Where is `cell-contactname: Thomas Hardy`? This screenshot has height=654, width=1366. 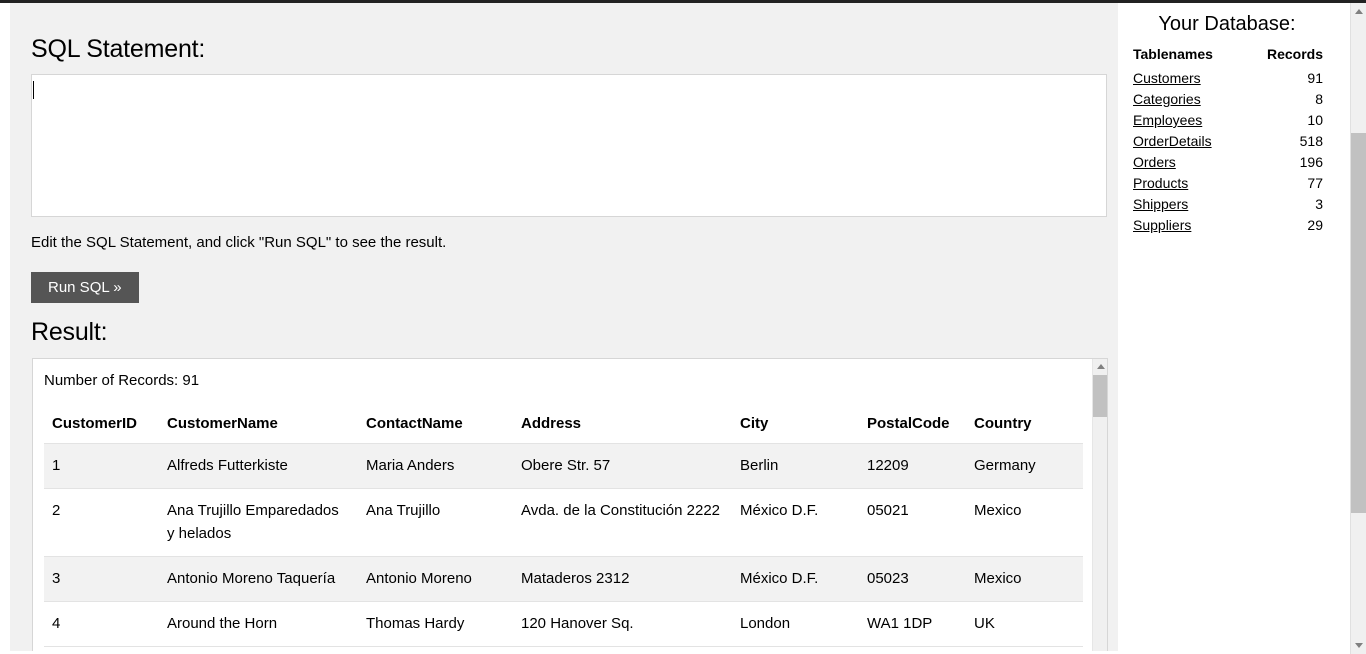 cell-contactname: Thomas Hardy is located at coordinates (435, 624).